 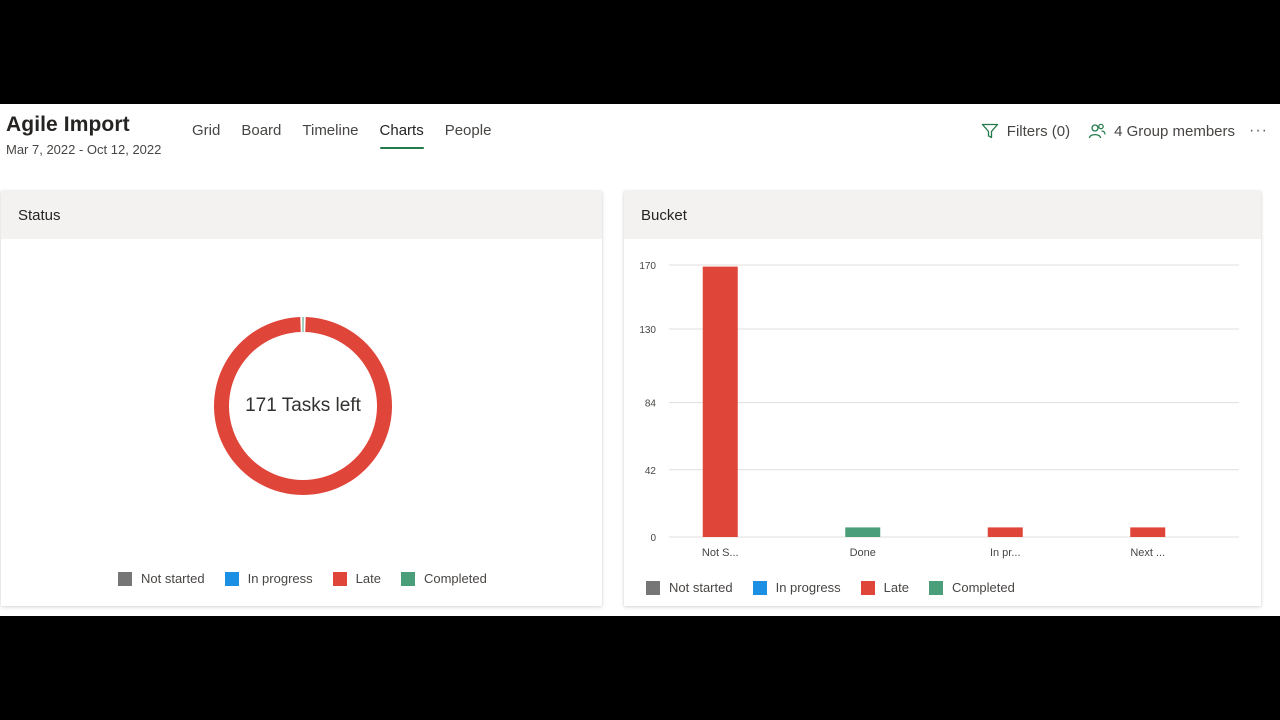 I want to click on tab-grid: Grid, so click(x=206, y=135).